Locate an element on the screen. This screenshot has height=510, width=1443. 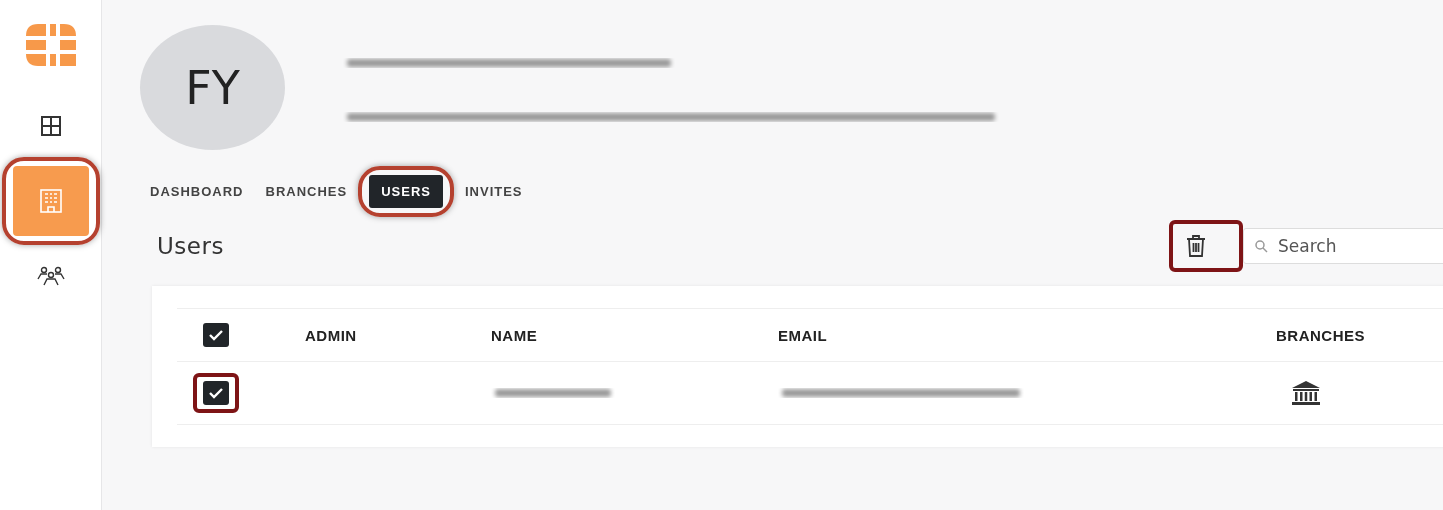
tab: INVITES is located at coordinates (493, 191).